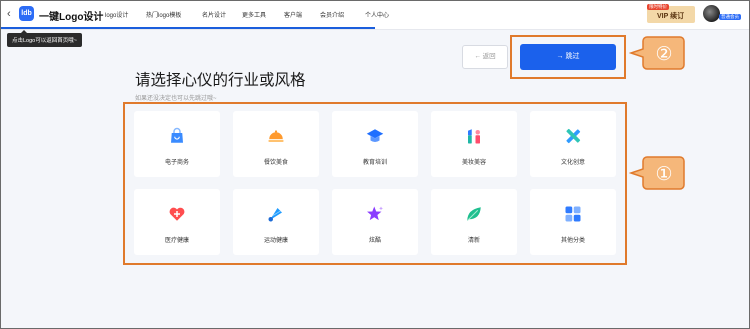  I want to click on medical-heart-icon, so click(177, 214).